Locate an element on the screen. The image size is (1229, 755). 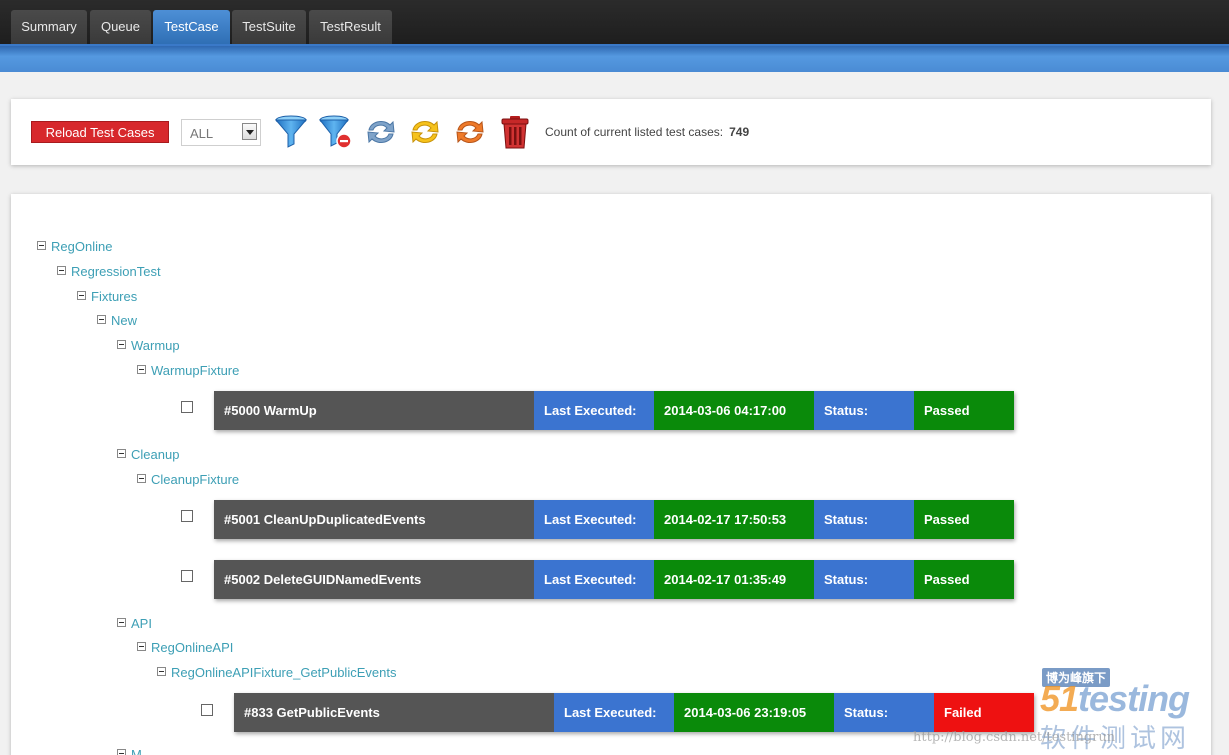
refresh-yellow-icon is located at coordinates (425, 132).